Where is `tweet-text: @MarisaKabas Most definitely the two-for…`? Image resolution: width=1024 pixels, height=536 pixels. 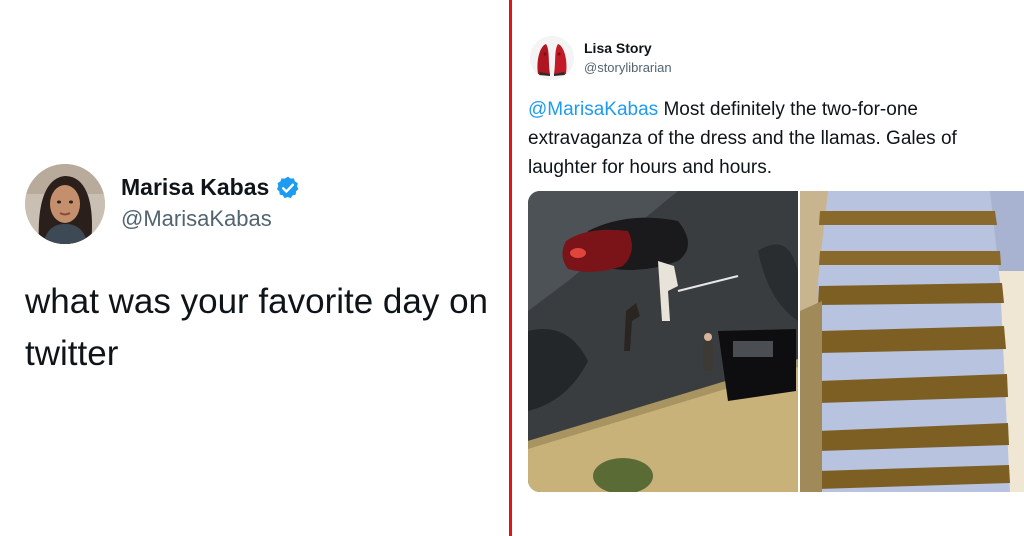 tweet-text: @MarisaKabas Most definitely the two-for… is located at coordinates (774, 138).